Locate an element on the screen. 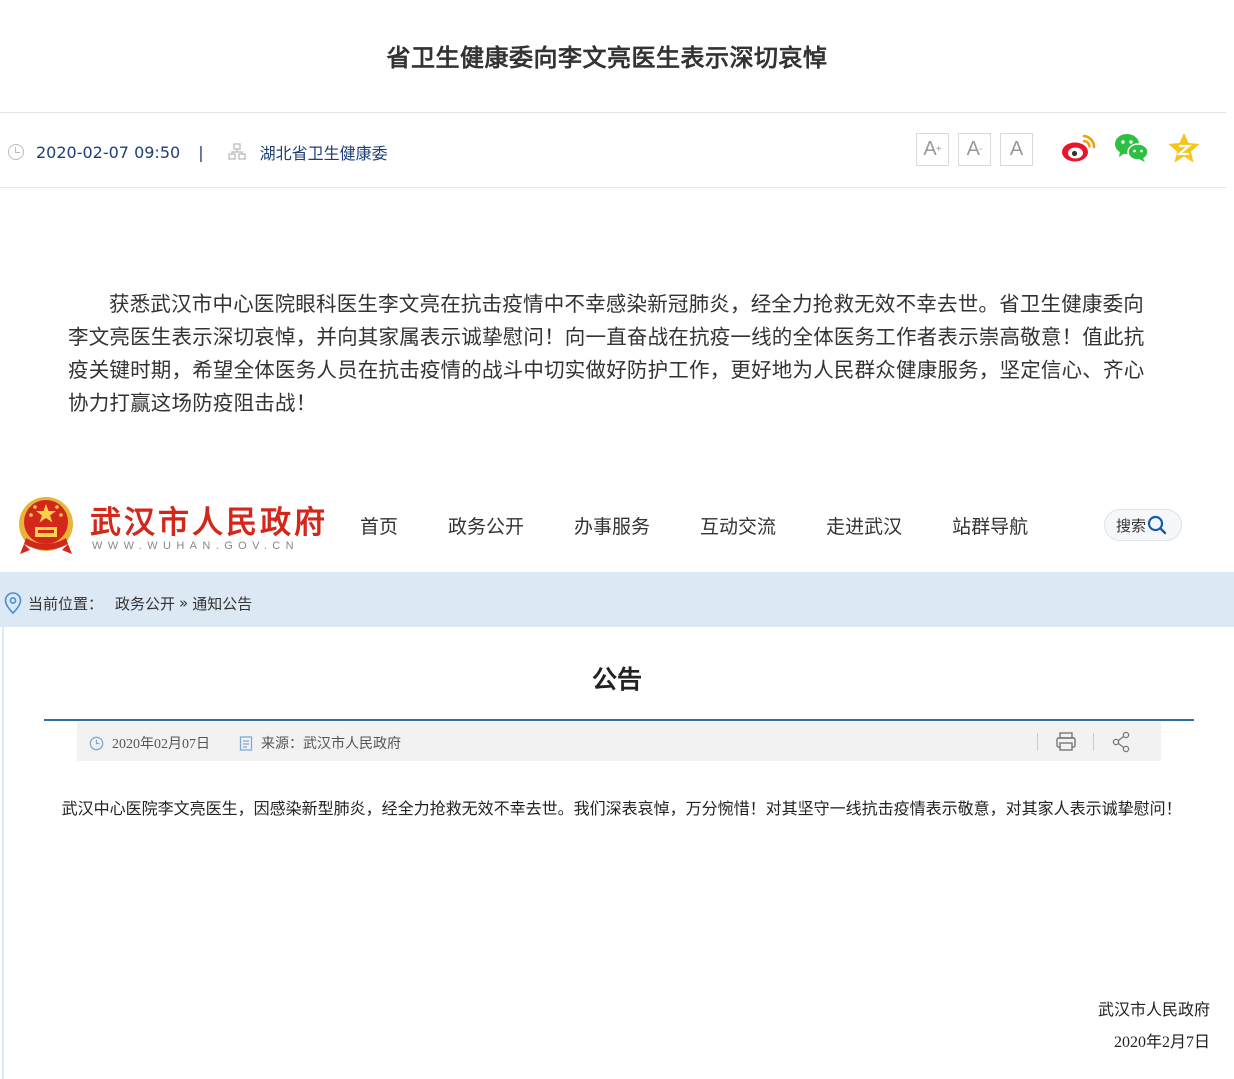 The image size is (1234, 1079). article-source: 湖北省卫生健康委 is located at coordinates (324, 152).